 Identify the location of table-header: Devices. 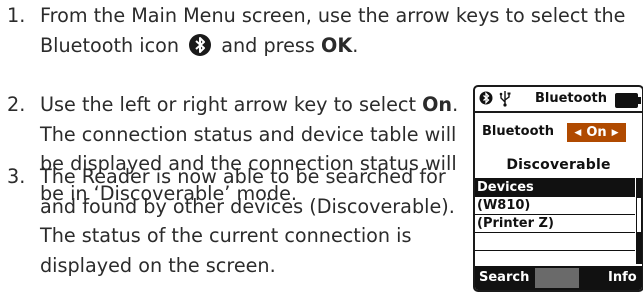
(555, 187).